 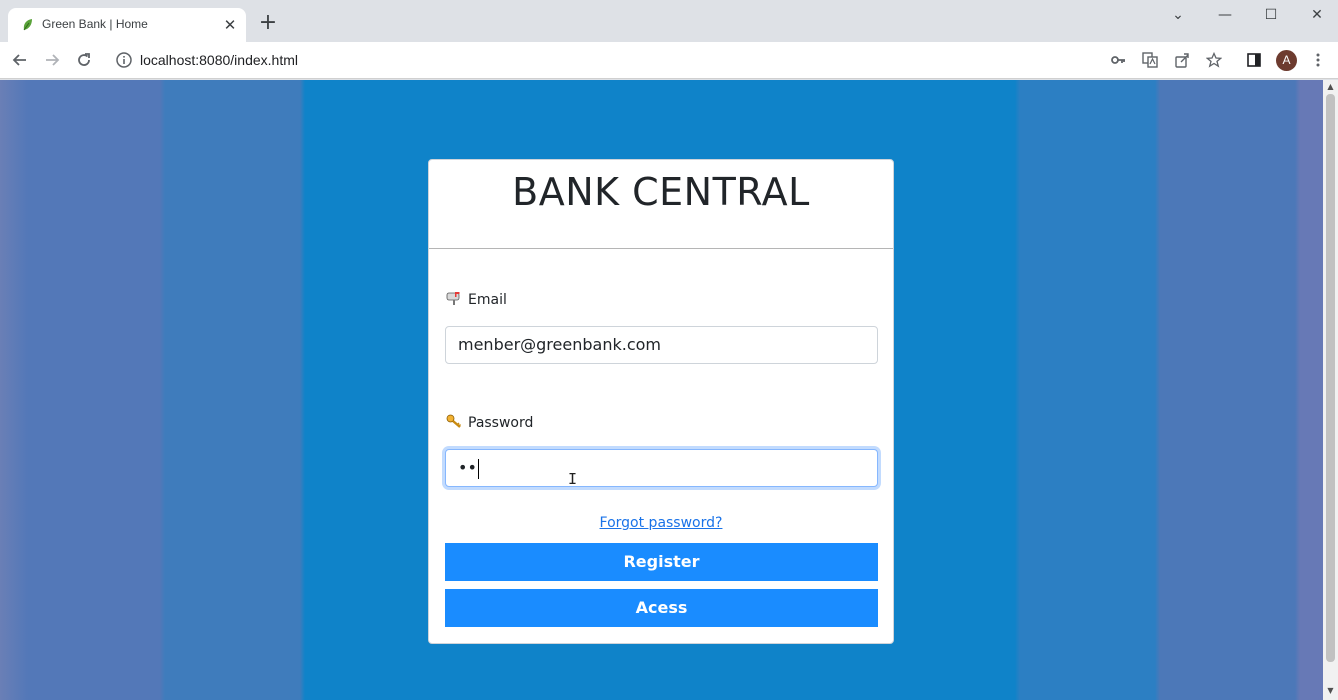 What do you see at coordinates (95, 24) in the screenshot?
I see `tab-title: Green Bank | Home` at bounding box center [95, 24].